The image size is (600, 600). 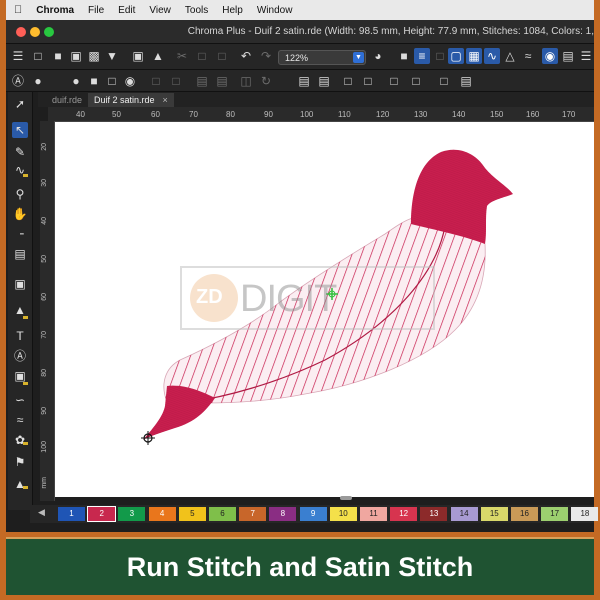 What do you see at coordinates (510, 56) in the screenshot?
I see `show-nodes-icon: △` at bounding box center [510, 56].